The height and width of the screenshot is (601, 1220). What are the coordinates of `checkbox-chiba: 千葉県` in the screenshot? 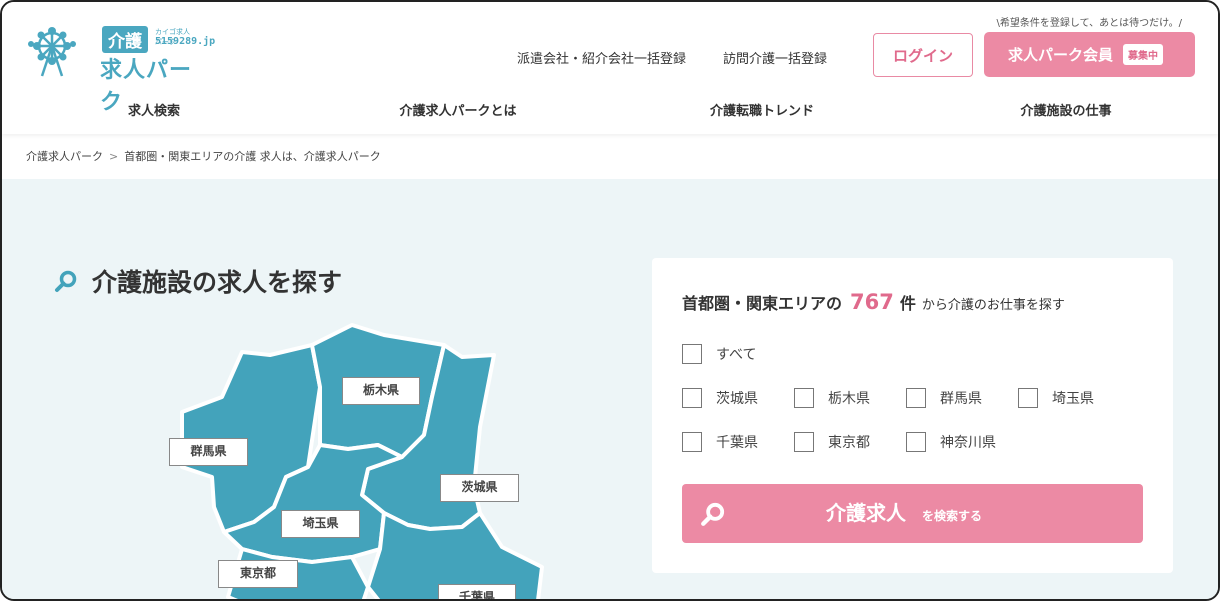 It's located at (720, 442).